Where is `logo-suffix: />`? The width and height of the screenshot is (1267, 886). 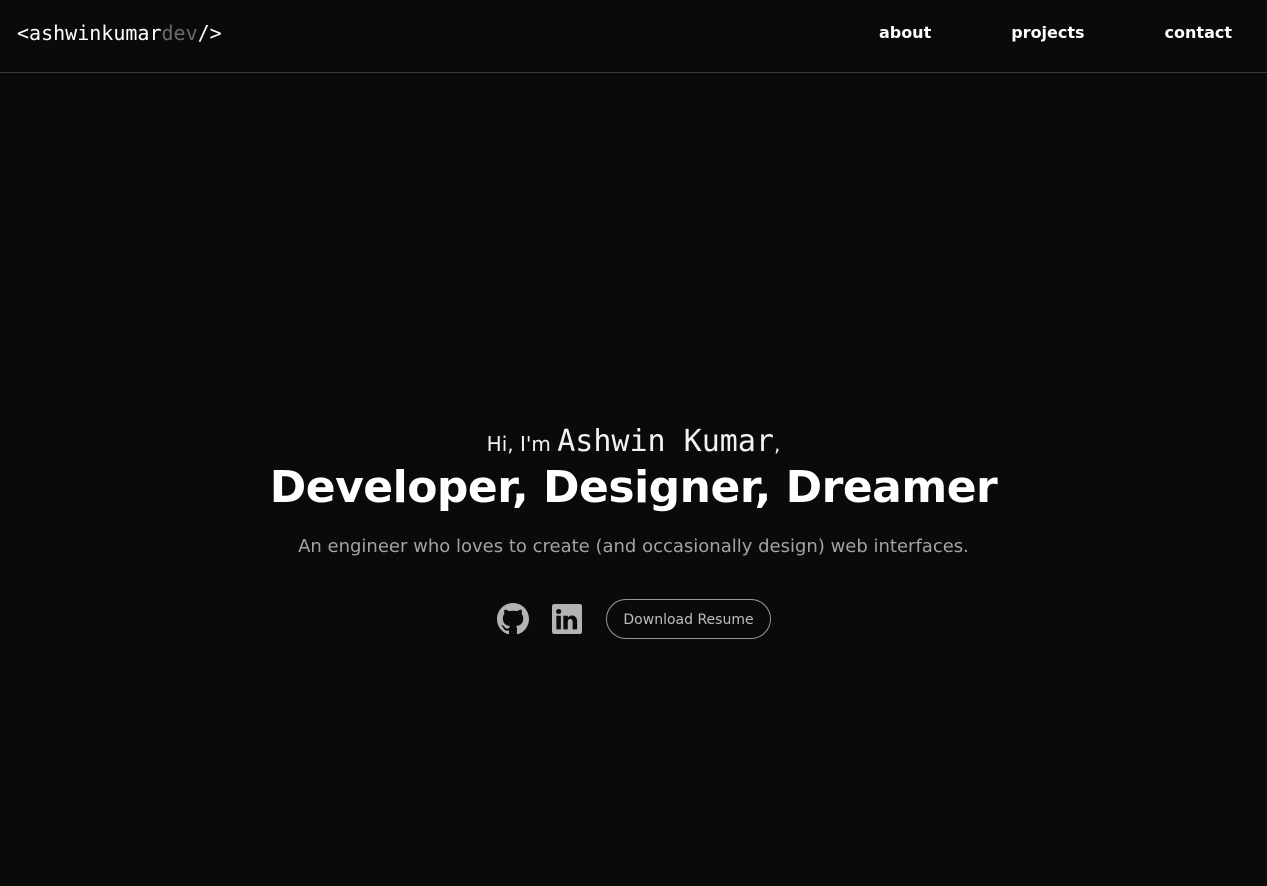
logo-suffix: /> is located at coordinates (209, 33).